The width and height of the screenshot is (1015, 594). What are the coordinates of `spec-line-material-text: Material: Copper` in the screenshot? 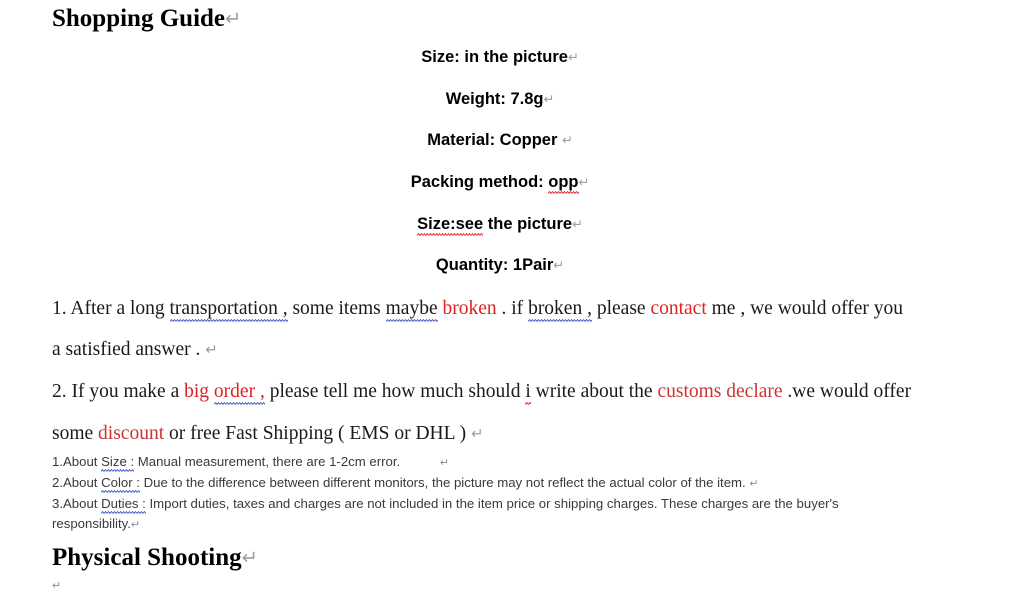 It's located at (494, 140).